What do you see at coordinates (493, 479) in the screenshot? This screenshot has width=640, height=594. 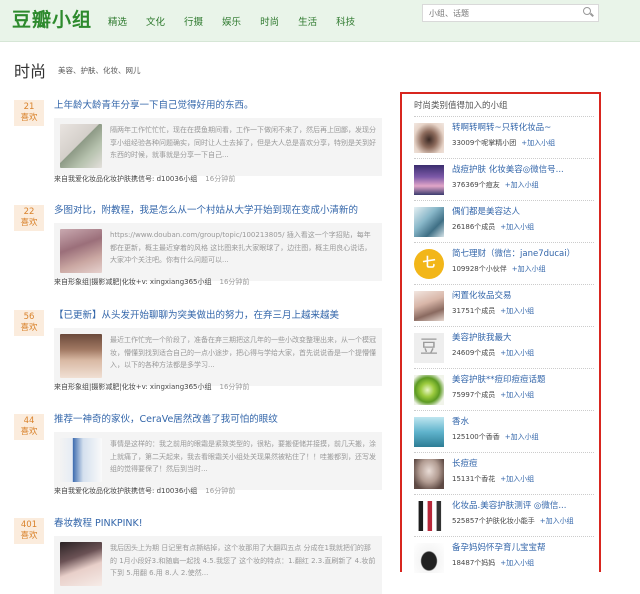 I see `group-meta: 15131个香花 +加入小组` at bounding box center [493, 479].